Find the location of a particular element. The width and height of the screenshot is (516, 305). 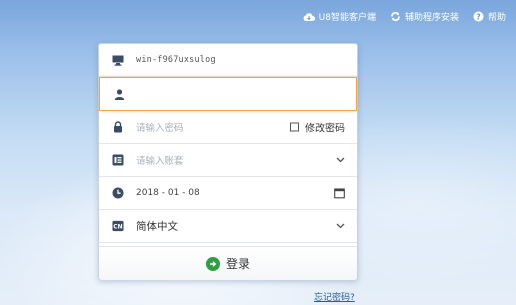

help-icon: ? is located at coordinates (478, 16).